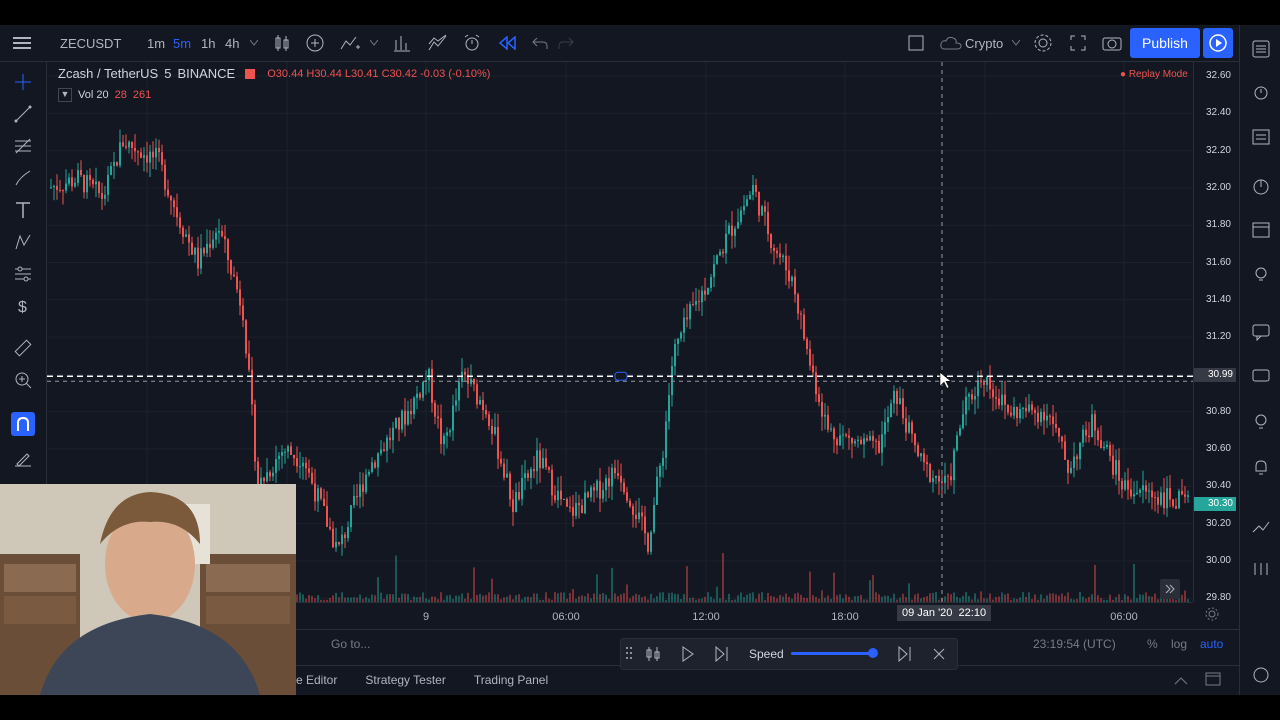  Describe the element at coordinates (23, 458) in the screenshot. I see `lock-drawing-icon` at that location.